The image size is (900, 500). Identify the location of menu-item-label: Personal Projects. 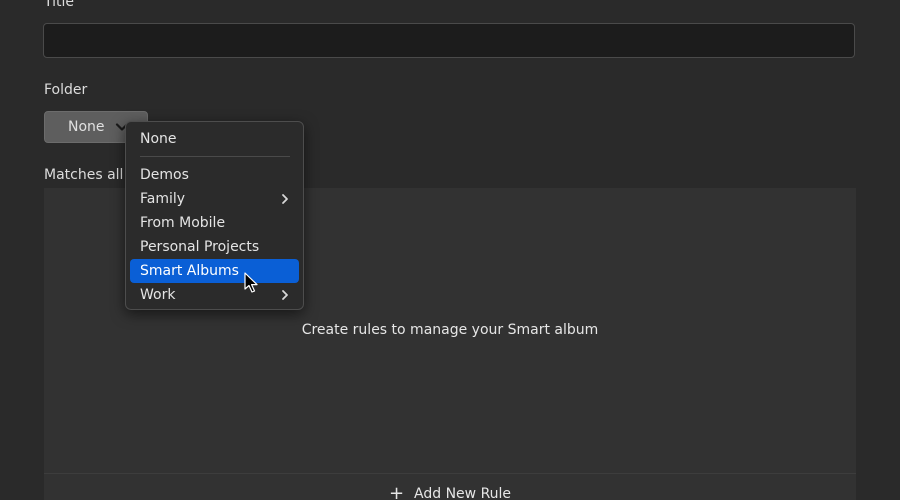
(200, 247).